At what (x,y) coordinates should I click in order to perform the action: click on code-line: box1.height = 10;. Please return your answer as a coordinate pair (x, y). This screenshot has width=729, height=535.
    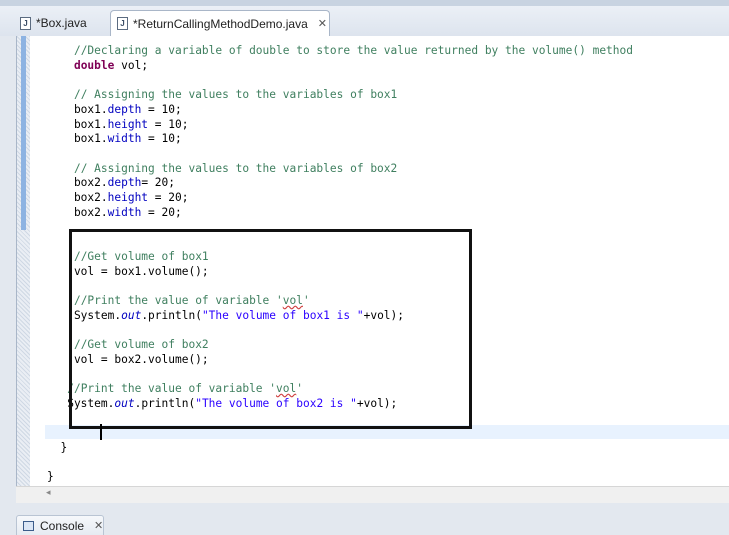
    Looking at the image, I should click on (118, 125).